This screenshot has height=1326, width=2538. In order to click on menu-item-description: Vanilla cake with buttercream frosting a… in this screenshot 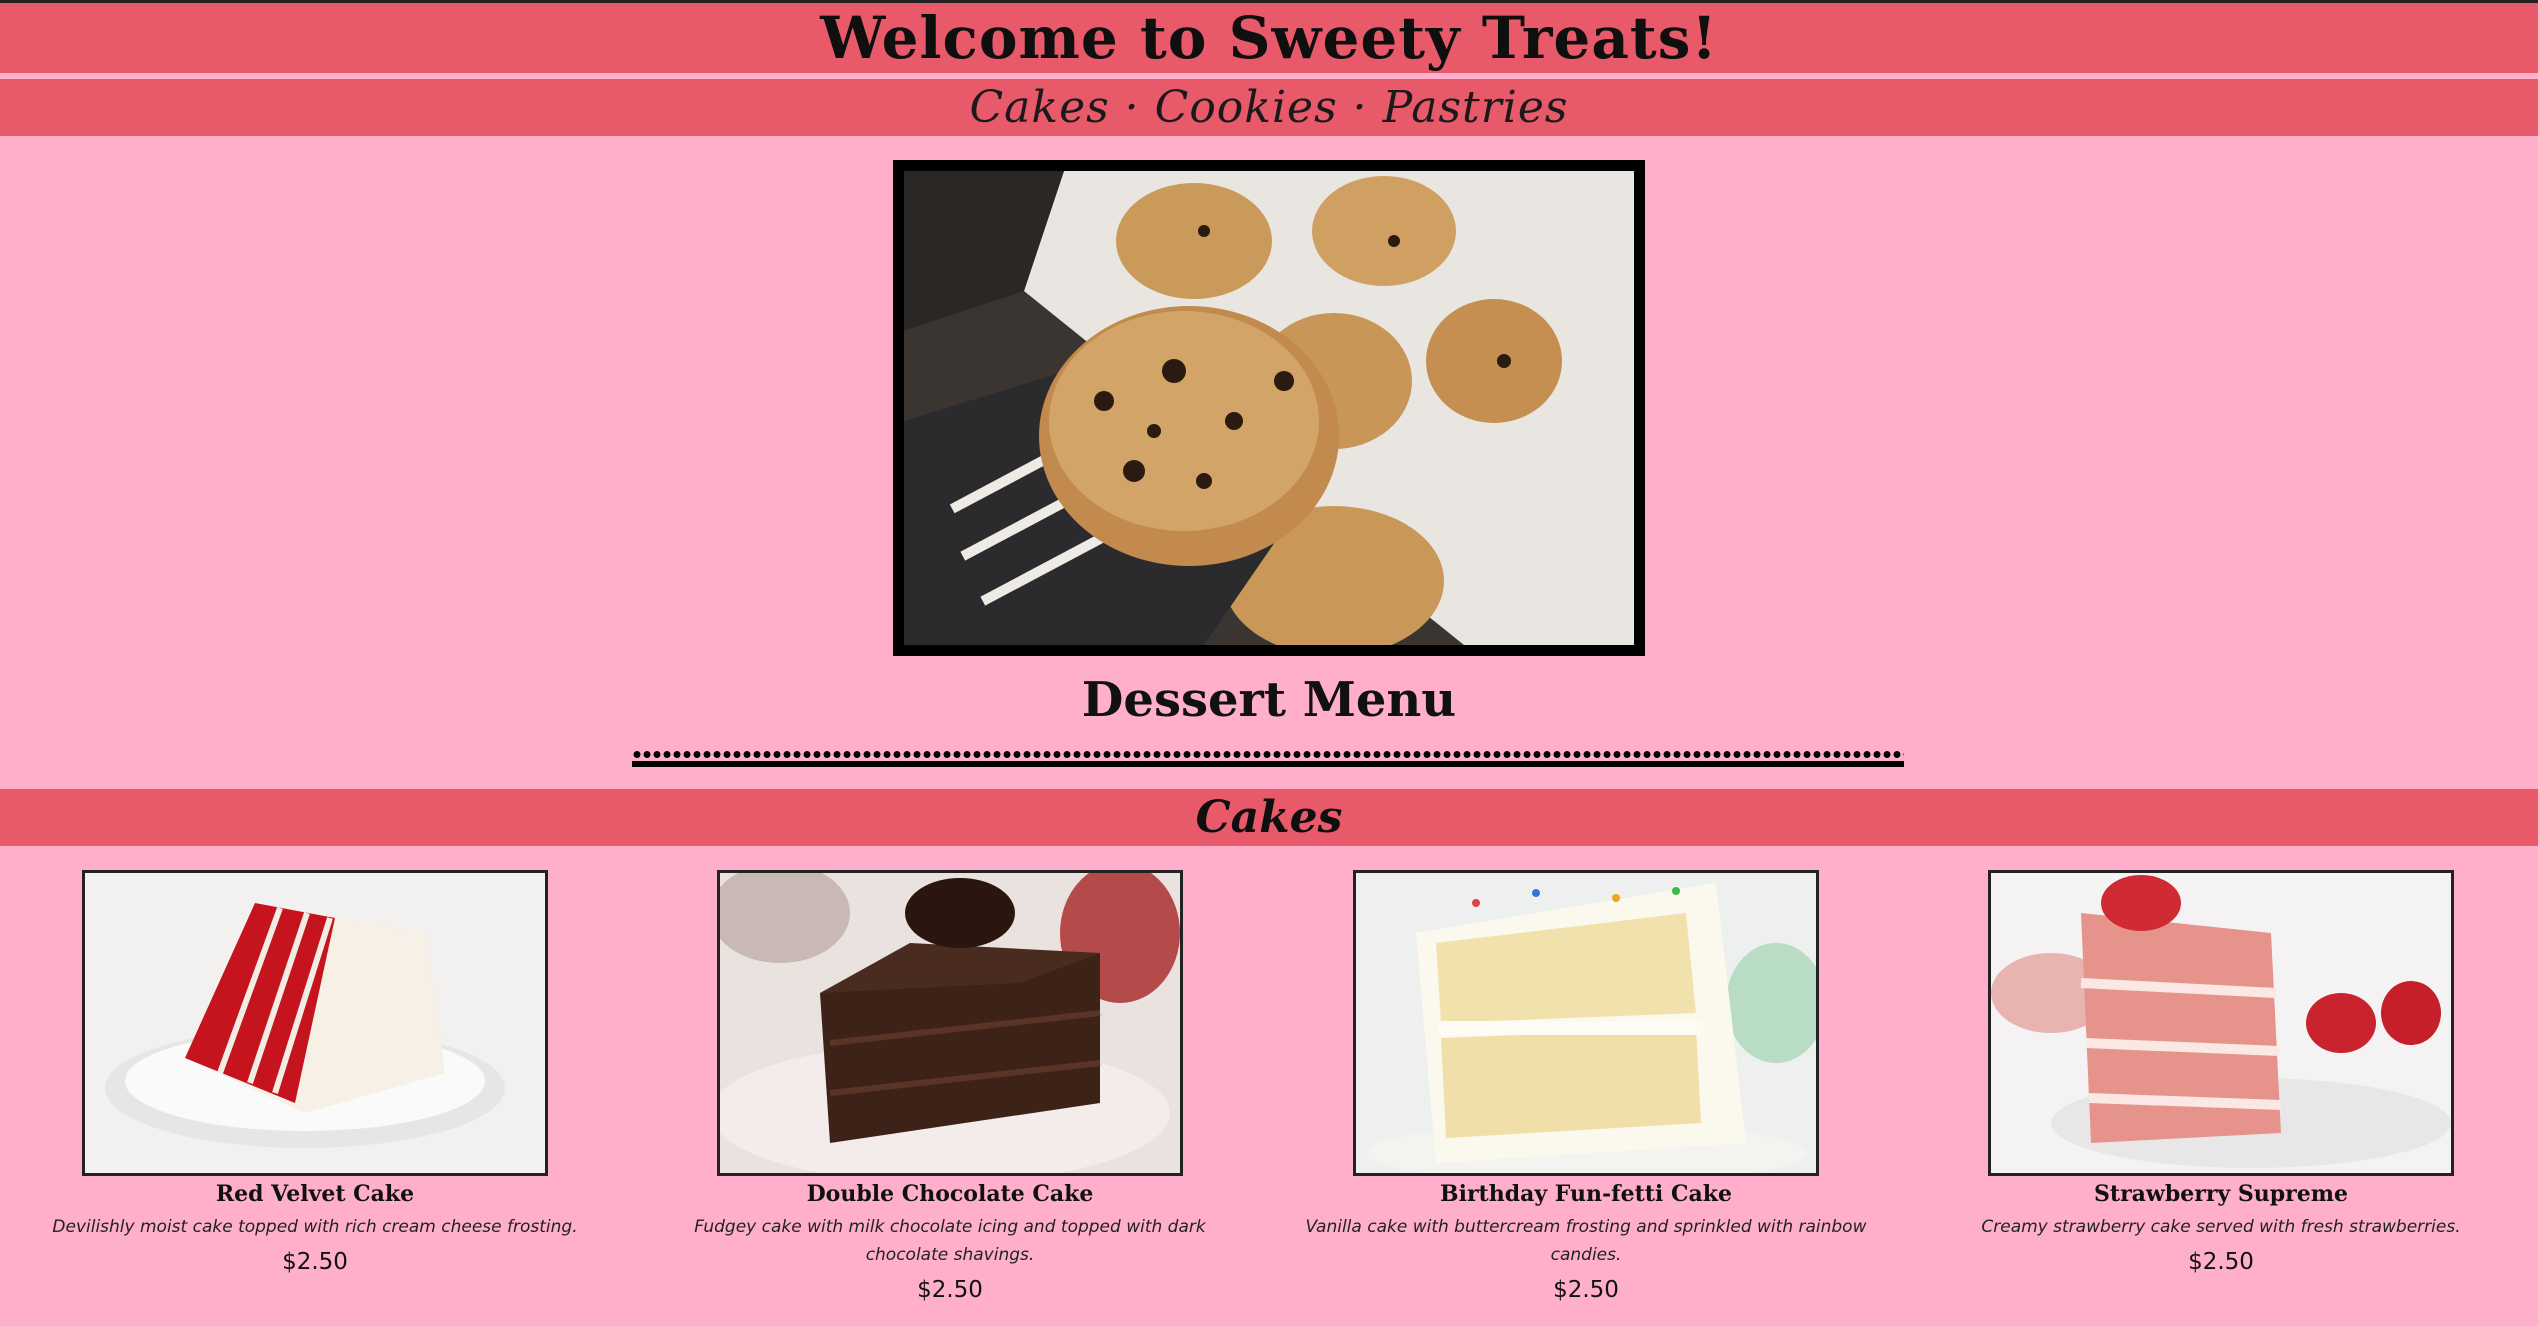, I will do `click(1586, 1241)`.